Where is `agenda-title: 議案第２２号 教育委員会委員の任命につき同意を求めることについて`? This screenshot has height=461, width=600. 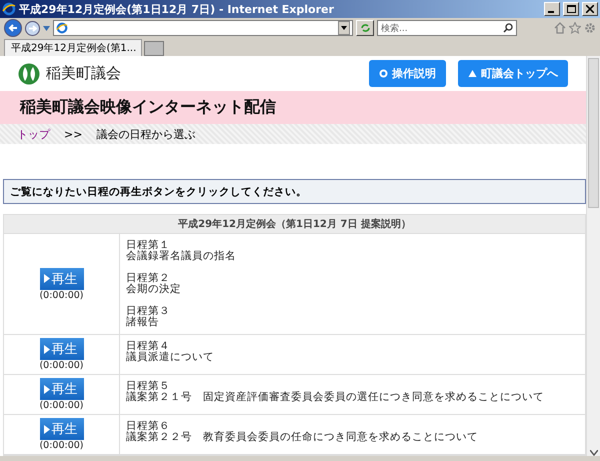
agenda-title: 議案第２２号 教育委員会委員の任命につき同意を求めることについて is located at coordinates (302, 437).